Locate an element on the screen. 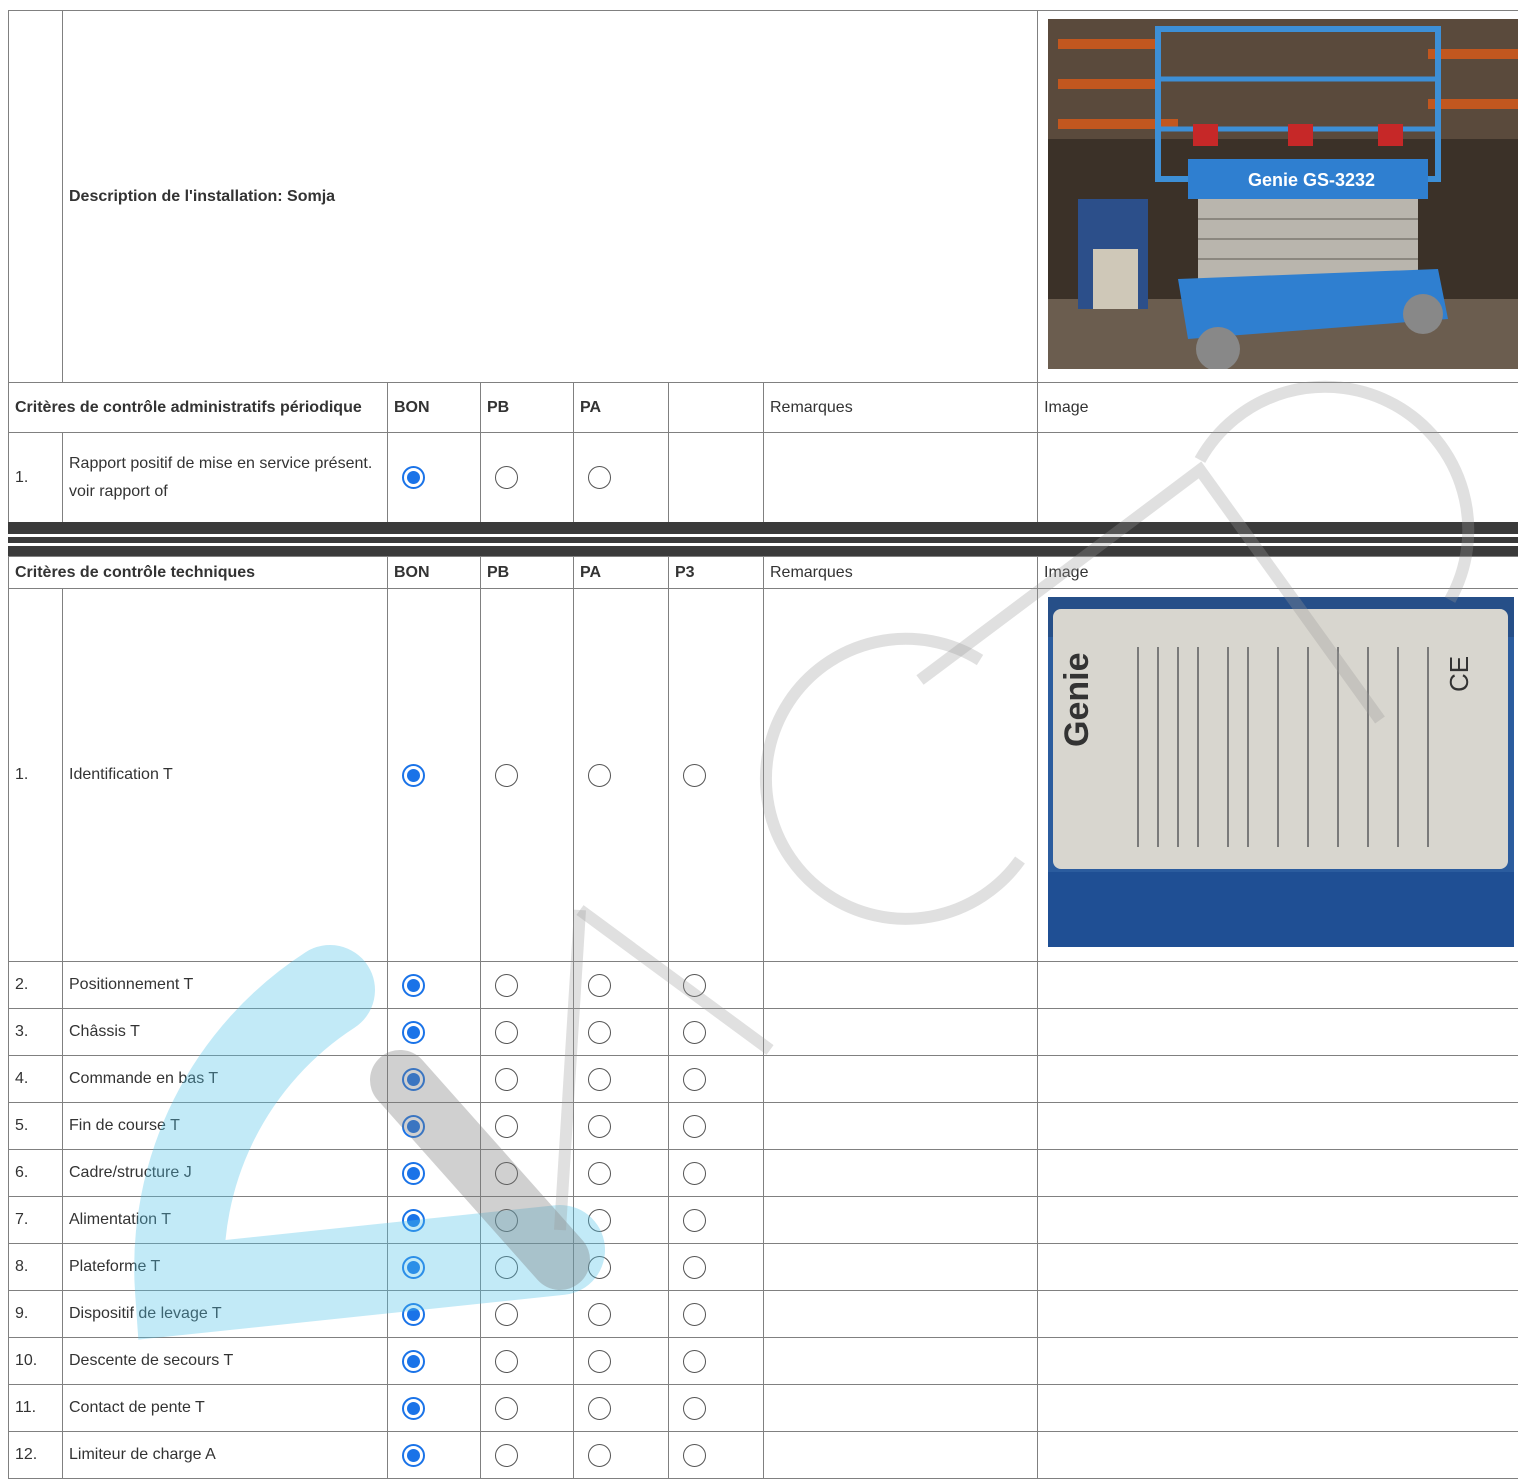 This screenshot has width=1518, height=1479. tech-row-num: 9. is located at coordinates (36, 1314).